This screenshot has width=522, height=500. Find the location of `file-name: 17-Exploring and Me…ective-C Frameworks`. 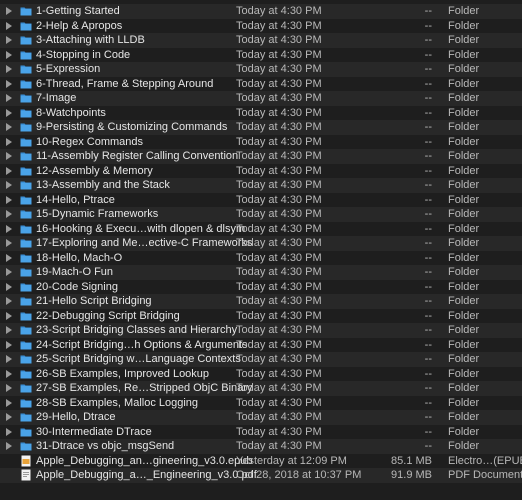

file-name: 17-Exploring and Me…ective-C Frameworks is located at coordinates (144, 243).